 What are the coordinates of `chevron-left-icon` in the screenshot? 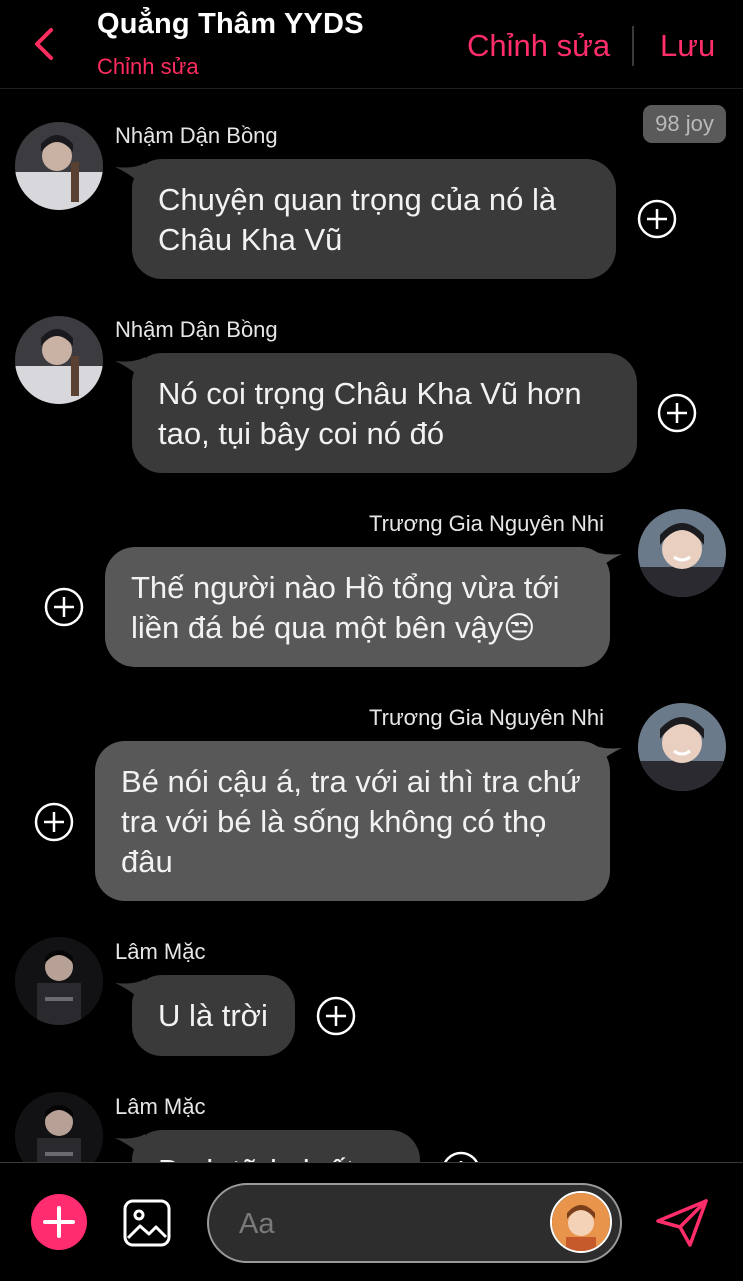 It's located at (44, 44).